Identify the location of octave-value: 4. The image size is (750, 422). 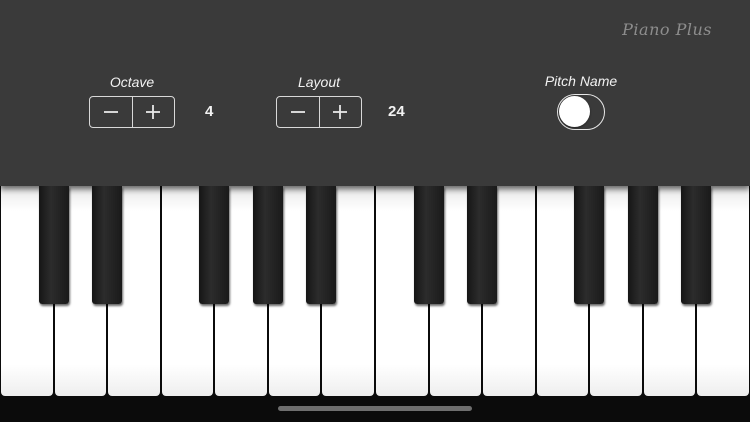
(209, 111).